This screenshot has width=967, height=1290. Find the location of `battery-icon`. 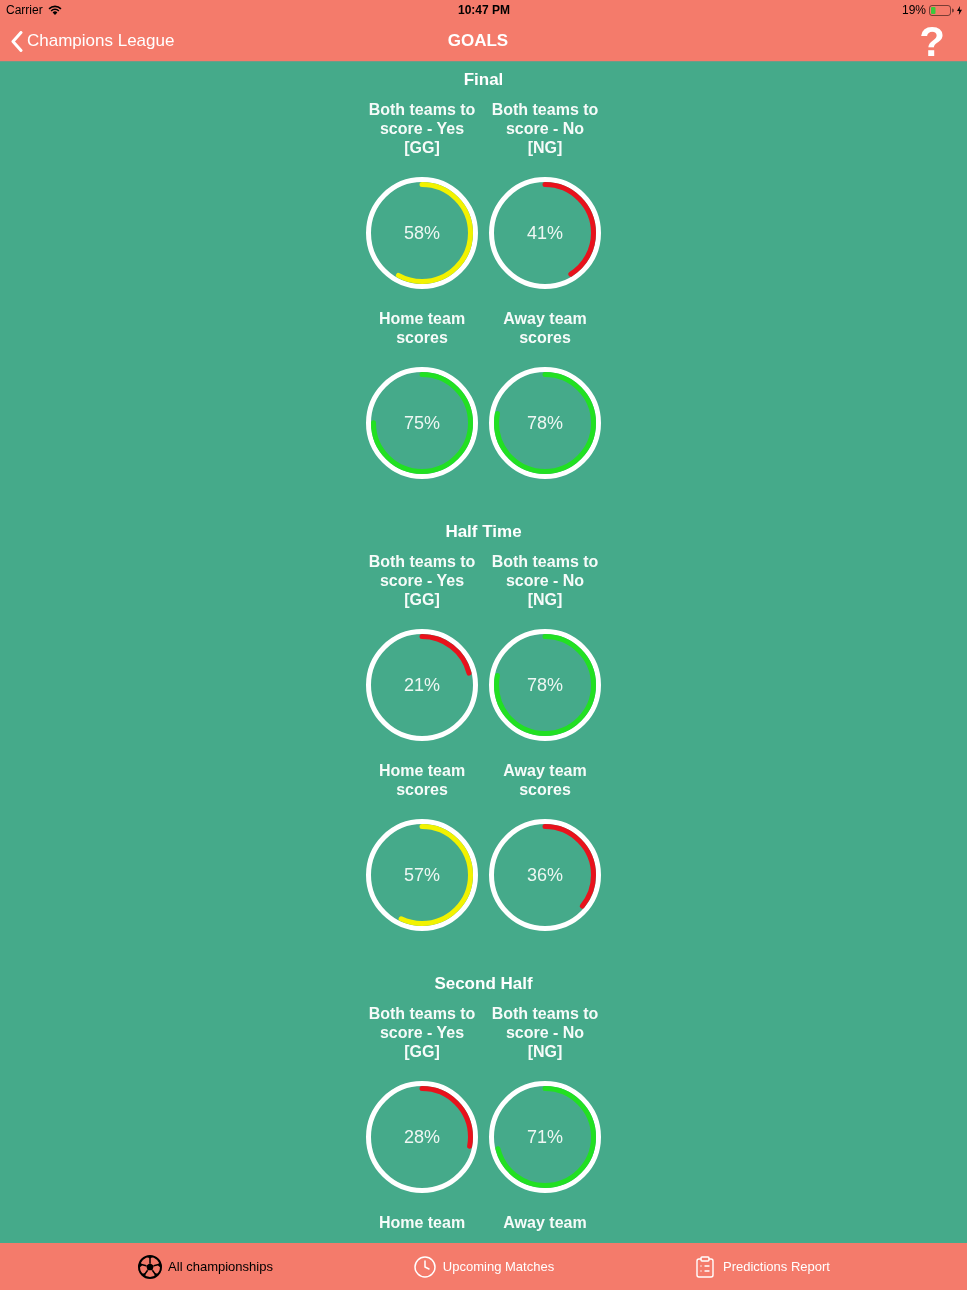

battery-icon is located at coordinates (941, 10).